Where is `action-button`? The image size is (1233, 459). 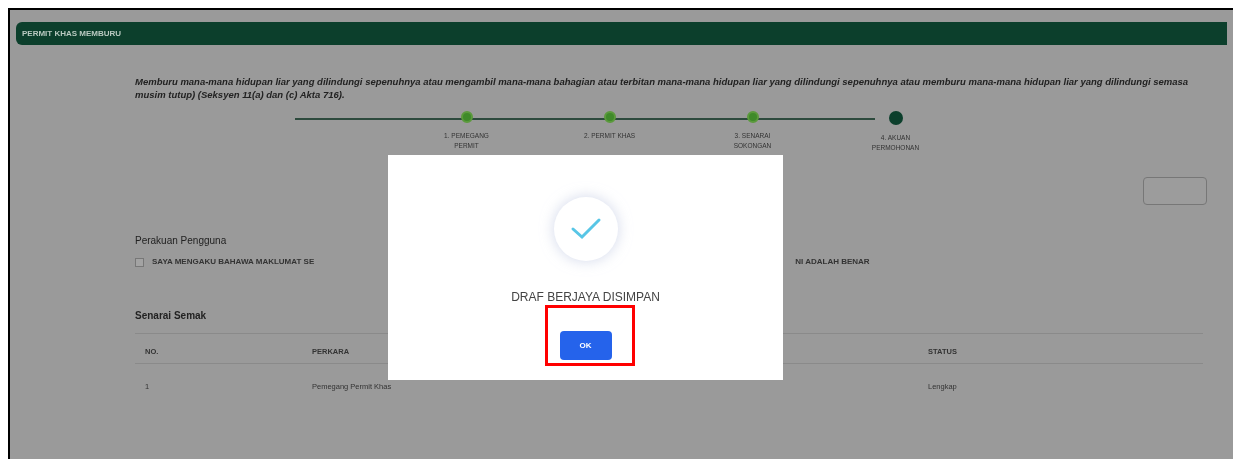 action-button is located at coordinates (1175, 191).